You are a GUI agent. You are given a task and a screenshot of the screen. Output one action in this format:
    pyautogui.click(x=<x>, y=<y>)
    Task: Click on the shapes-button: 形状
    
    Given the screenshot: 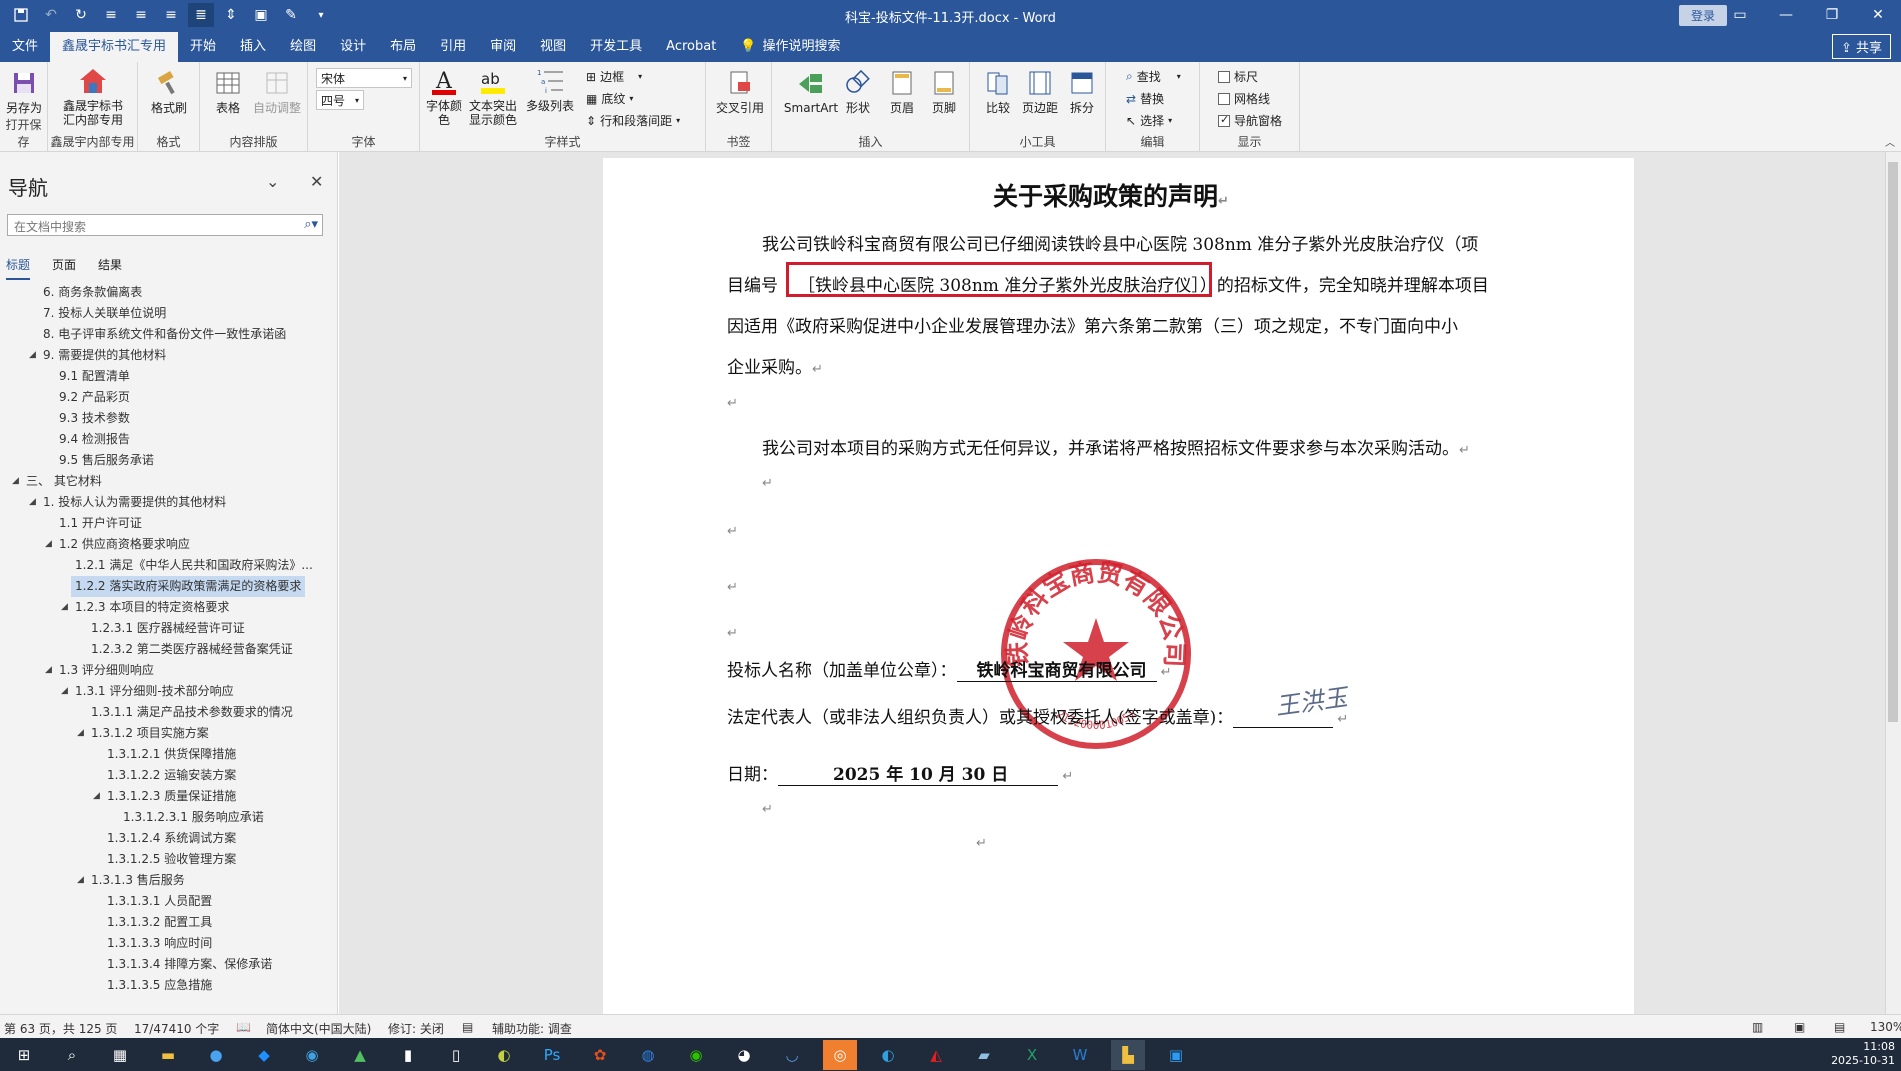 What is the action you would take?
    pyautogui.click(x=858, y=91)
    